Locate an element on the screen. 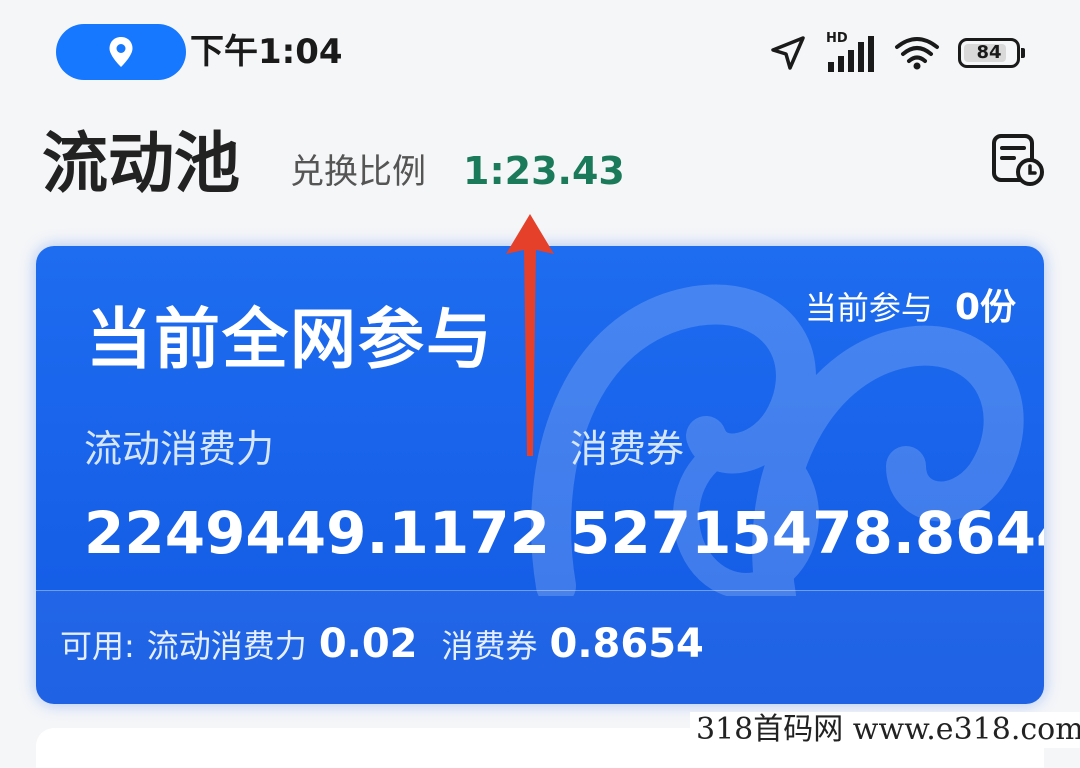 This screenshot has height=768, width=1080. participation-value: 0份 is located at coordinates (985, 307).